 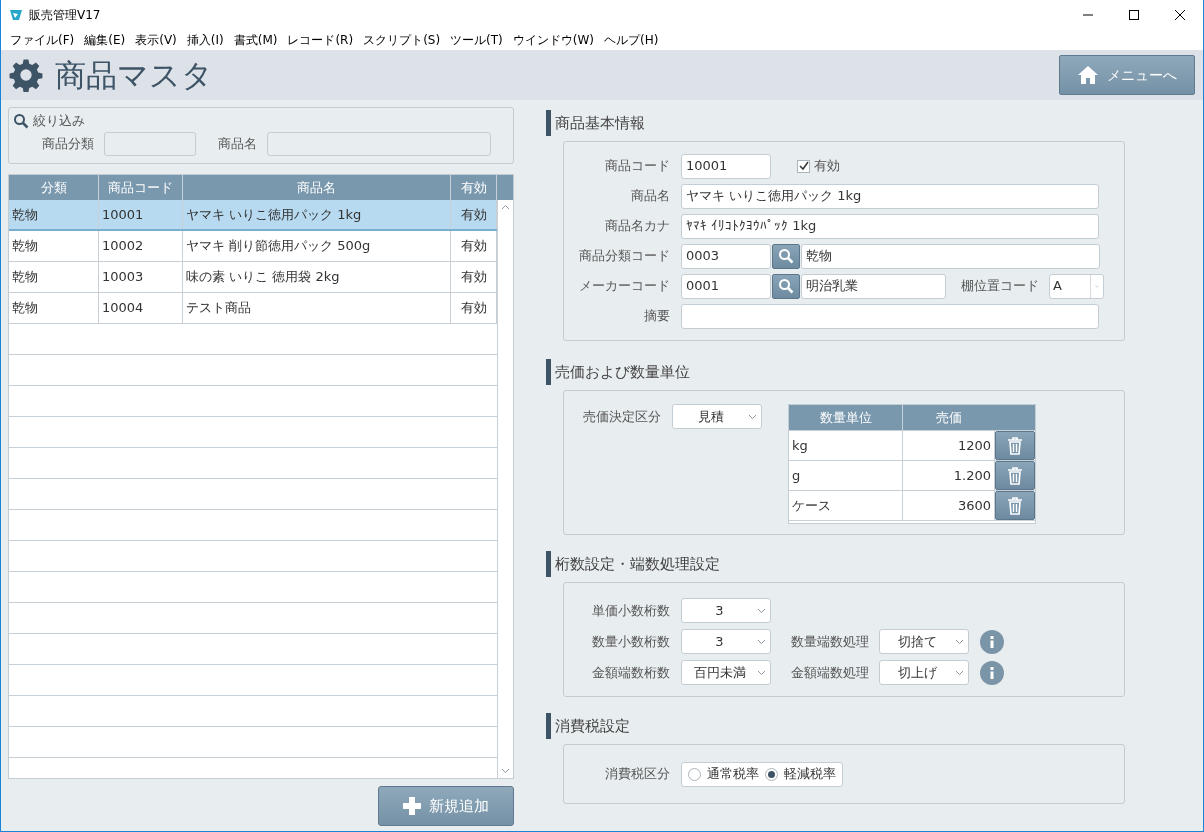 What do you see at coordinates (890, 316) in the screenshot?
I see `text-field` at bounding box center [890, 316].